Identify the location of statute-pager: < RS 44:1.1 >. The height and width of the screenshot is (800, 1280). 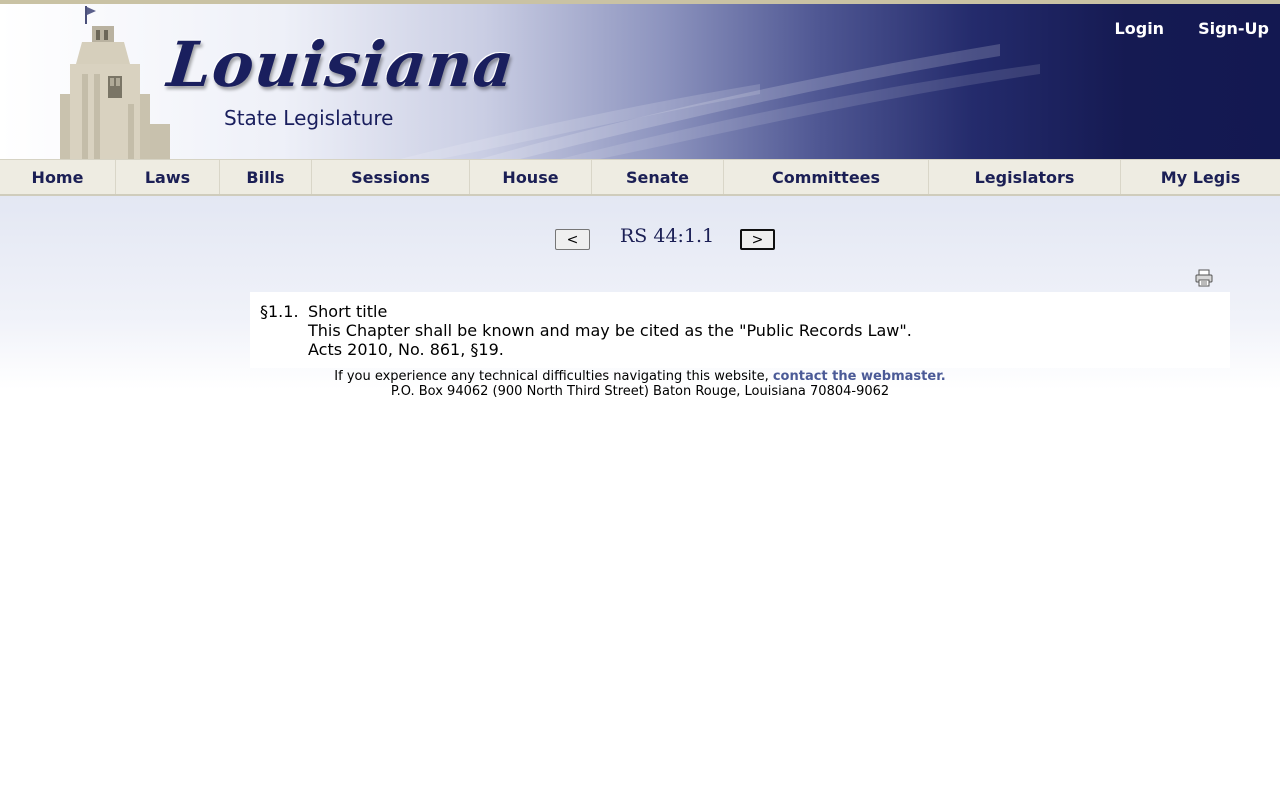
(640, 237).